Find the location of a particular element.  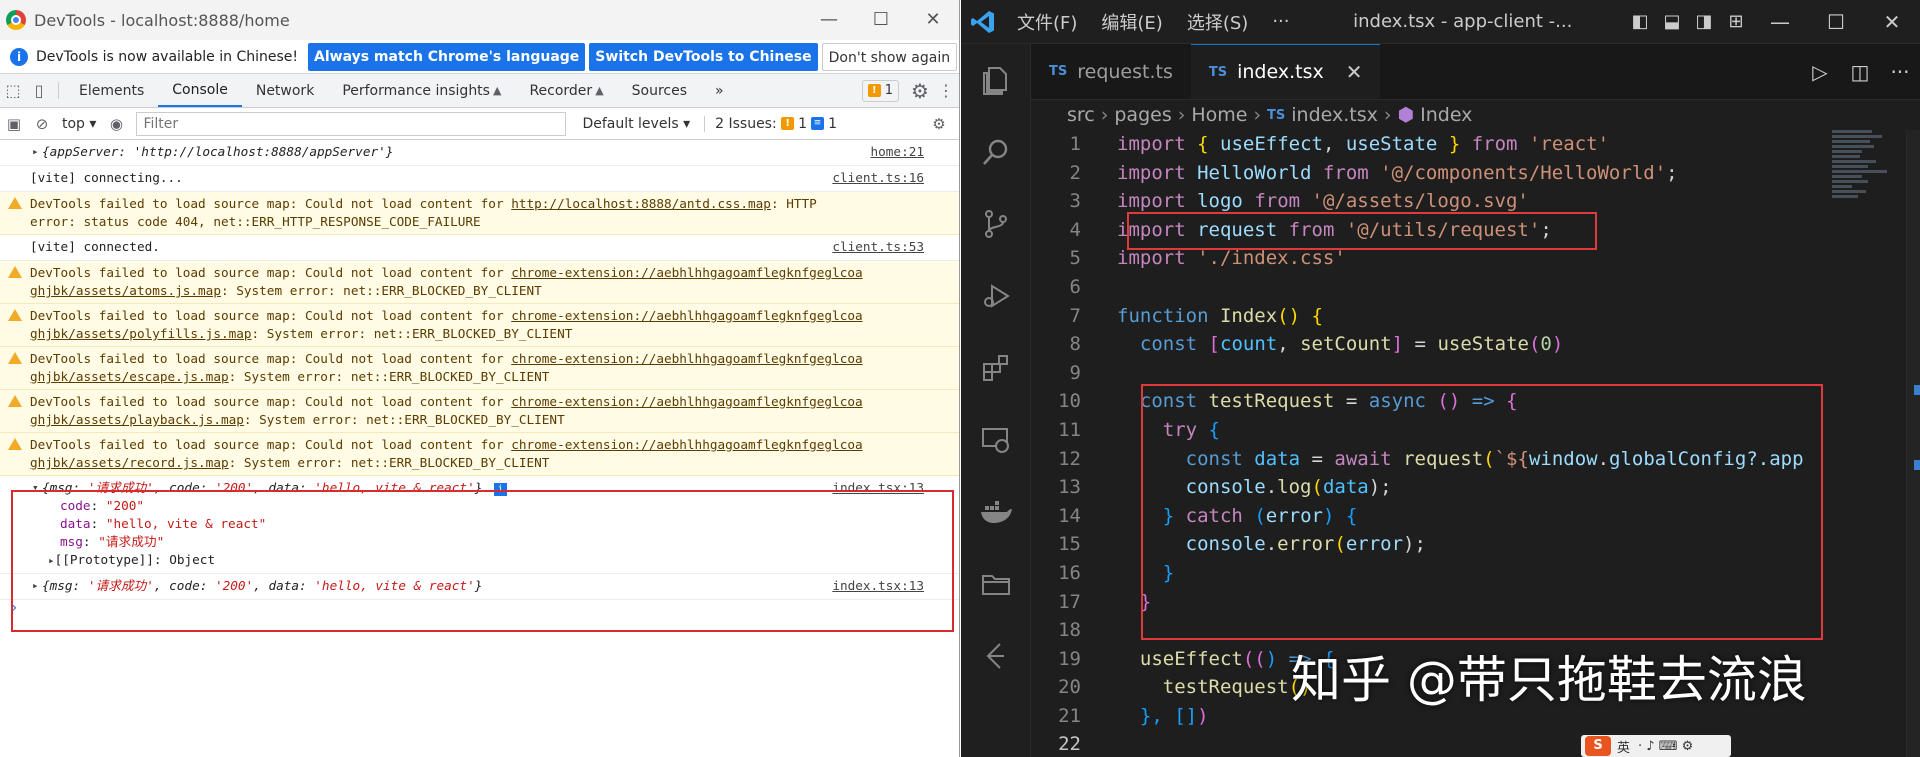

tab-console: Console is located at coordinates (200, 90).